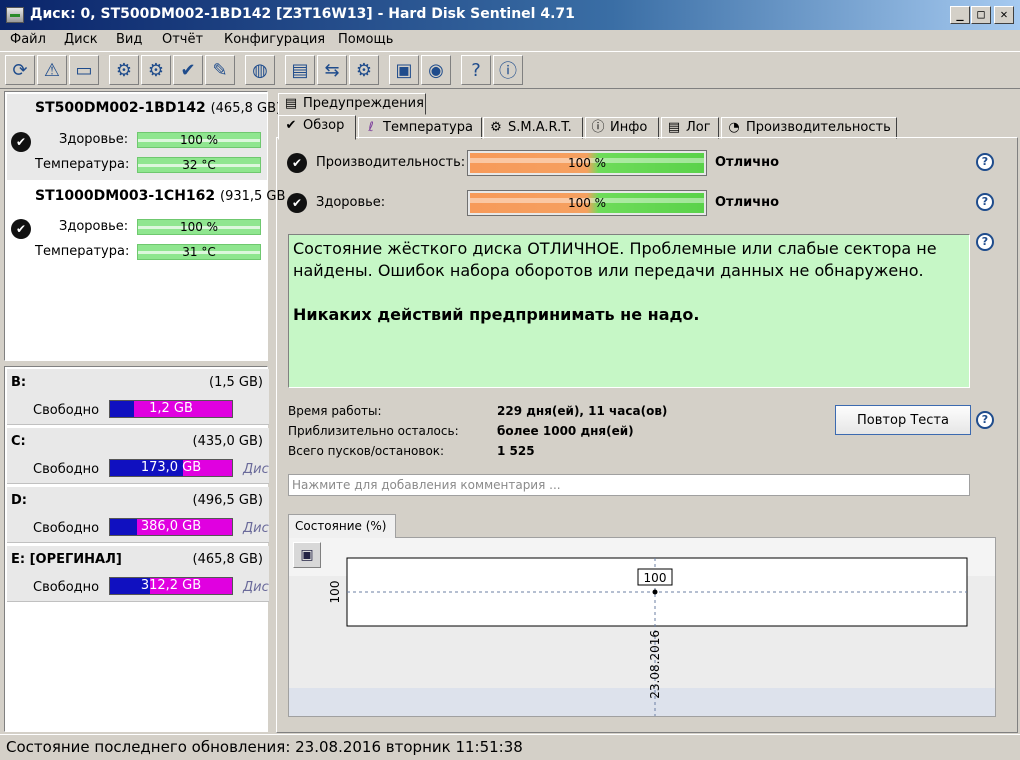 Image resolution: width=1020 pixels, height=760 pixels. Describe the element at coordinates (622, 128) in the screenshot. I see `tab-info: ⓘ Инфо` at that location.